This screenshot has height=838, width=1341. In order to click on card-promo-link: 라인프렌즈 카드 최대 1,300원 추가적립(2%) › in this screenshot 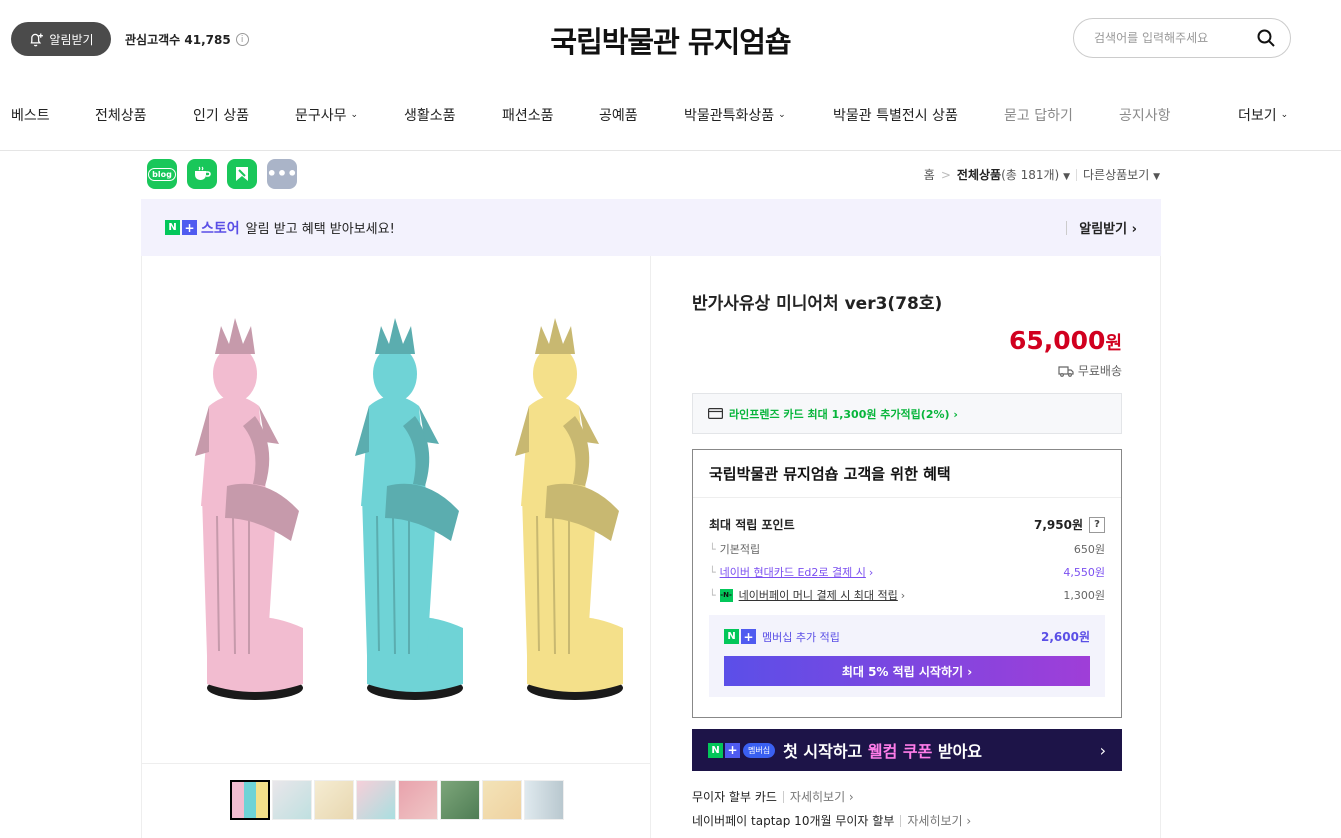, I will do `click(907, 413)`.